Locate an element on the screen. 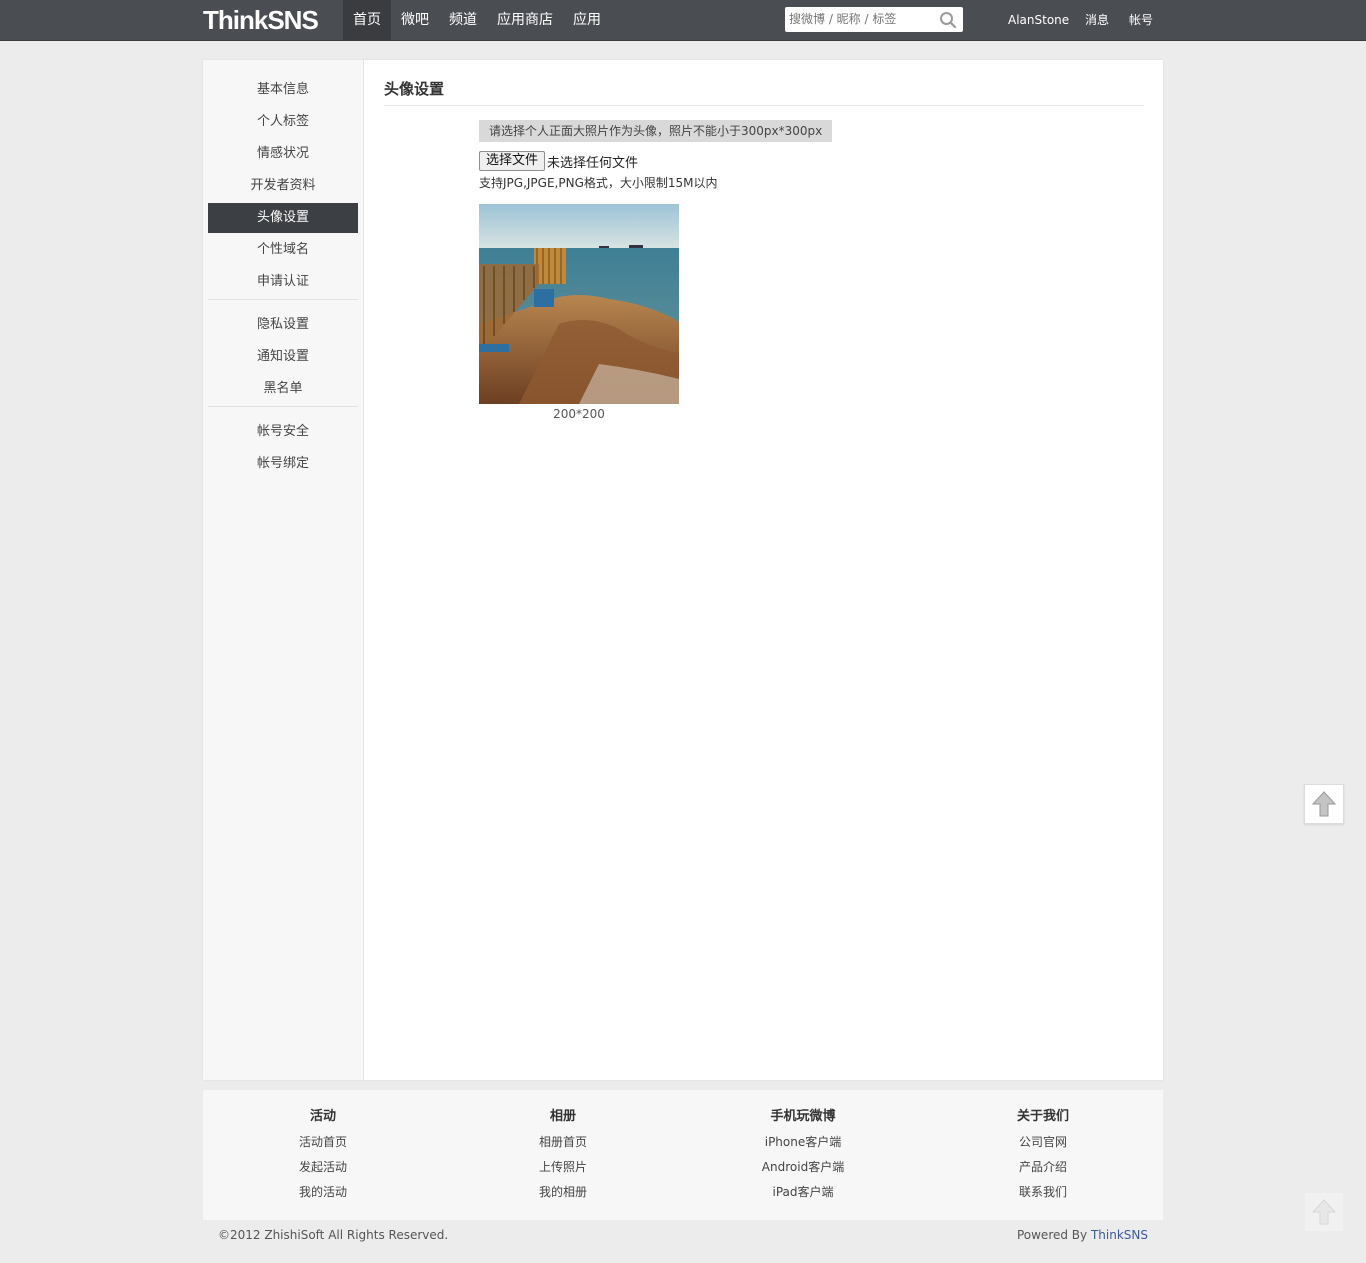  search-icon is located at coordinates (948, 20).